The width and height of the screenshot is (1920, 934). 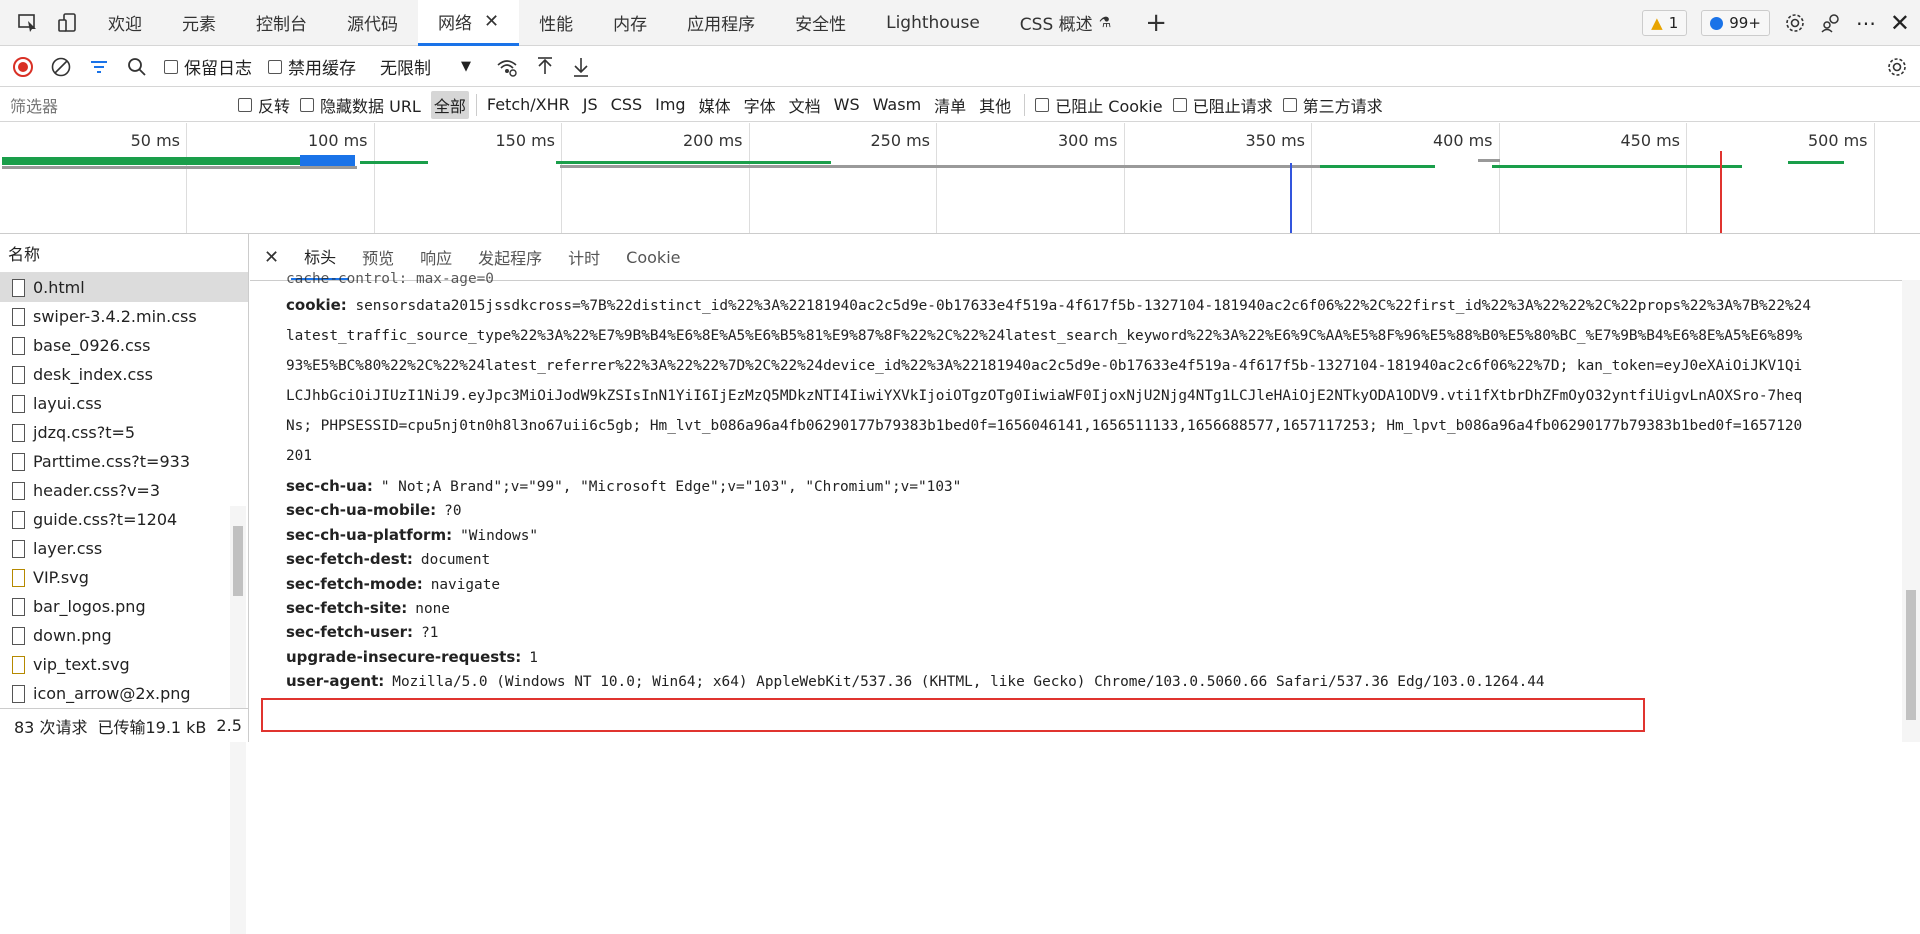 I want to click on customize-people-icon, so click(x=1831, y=23).